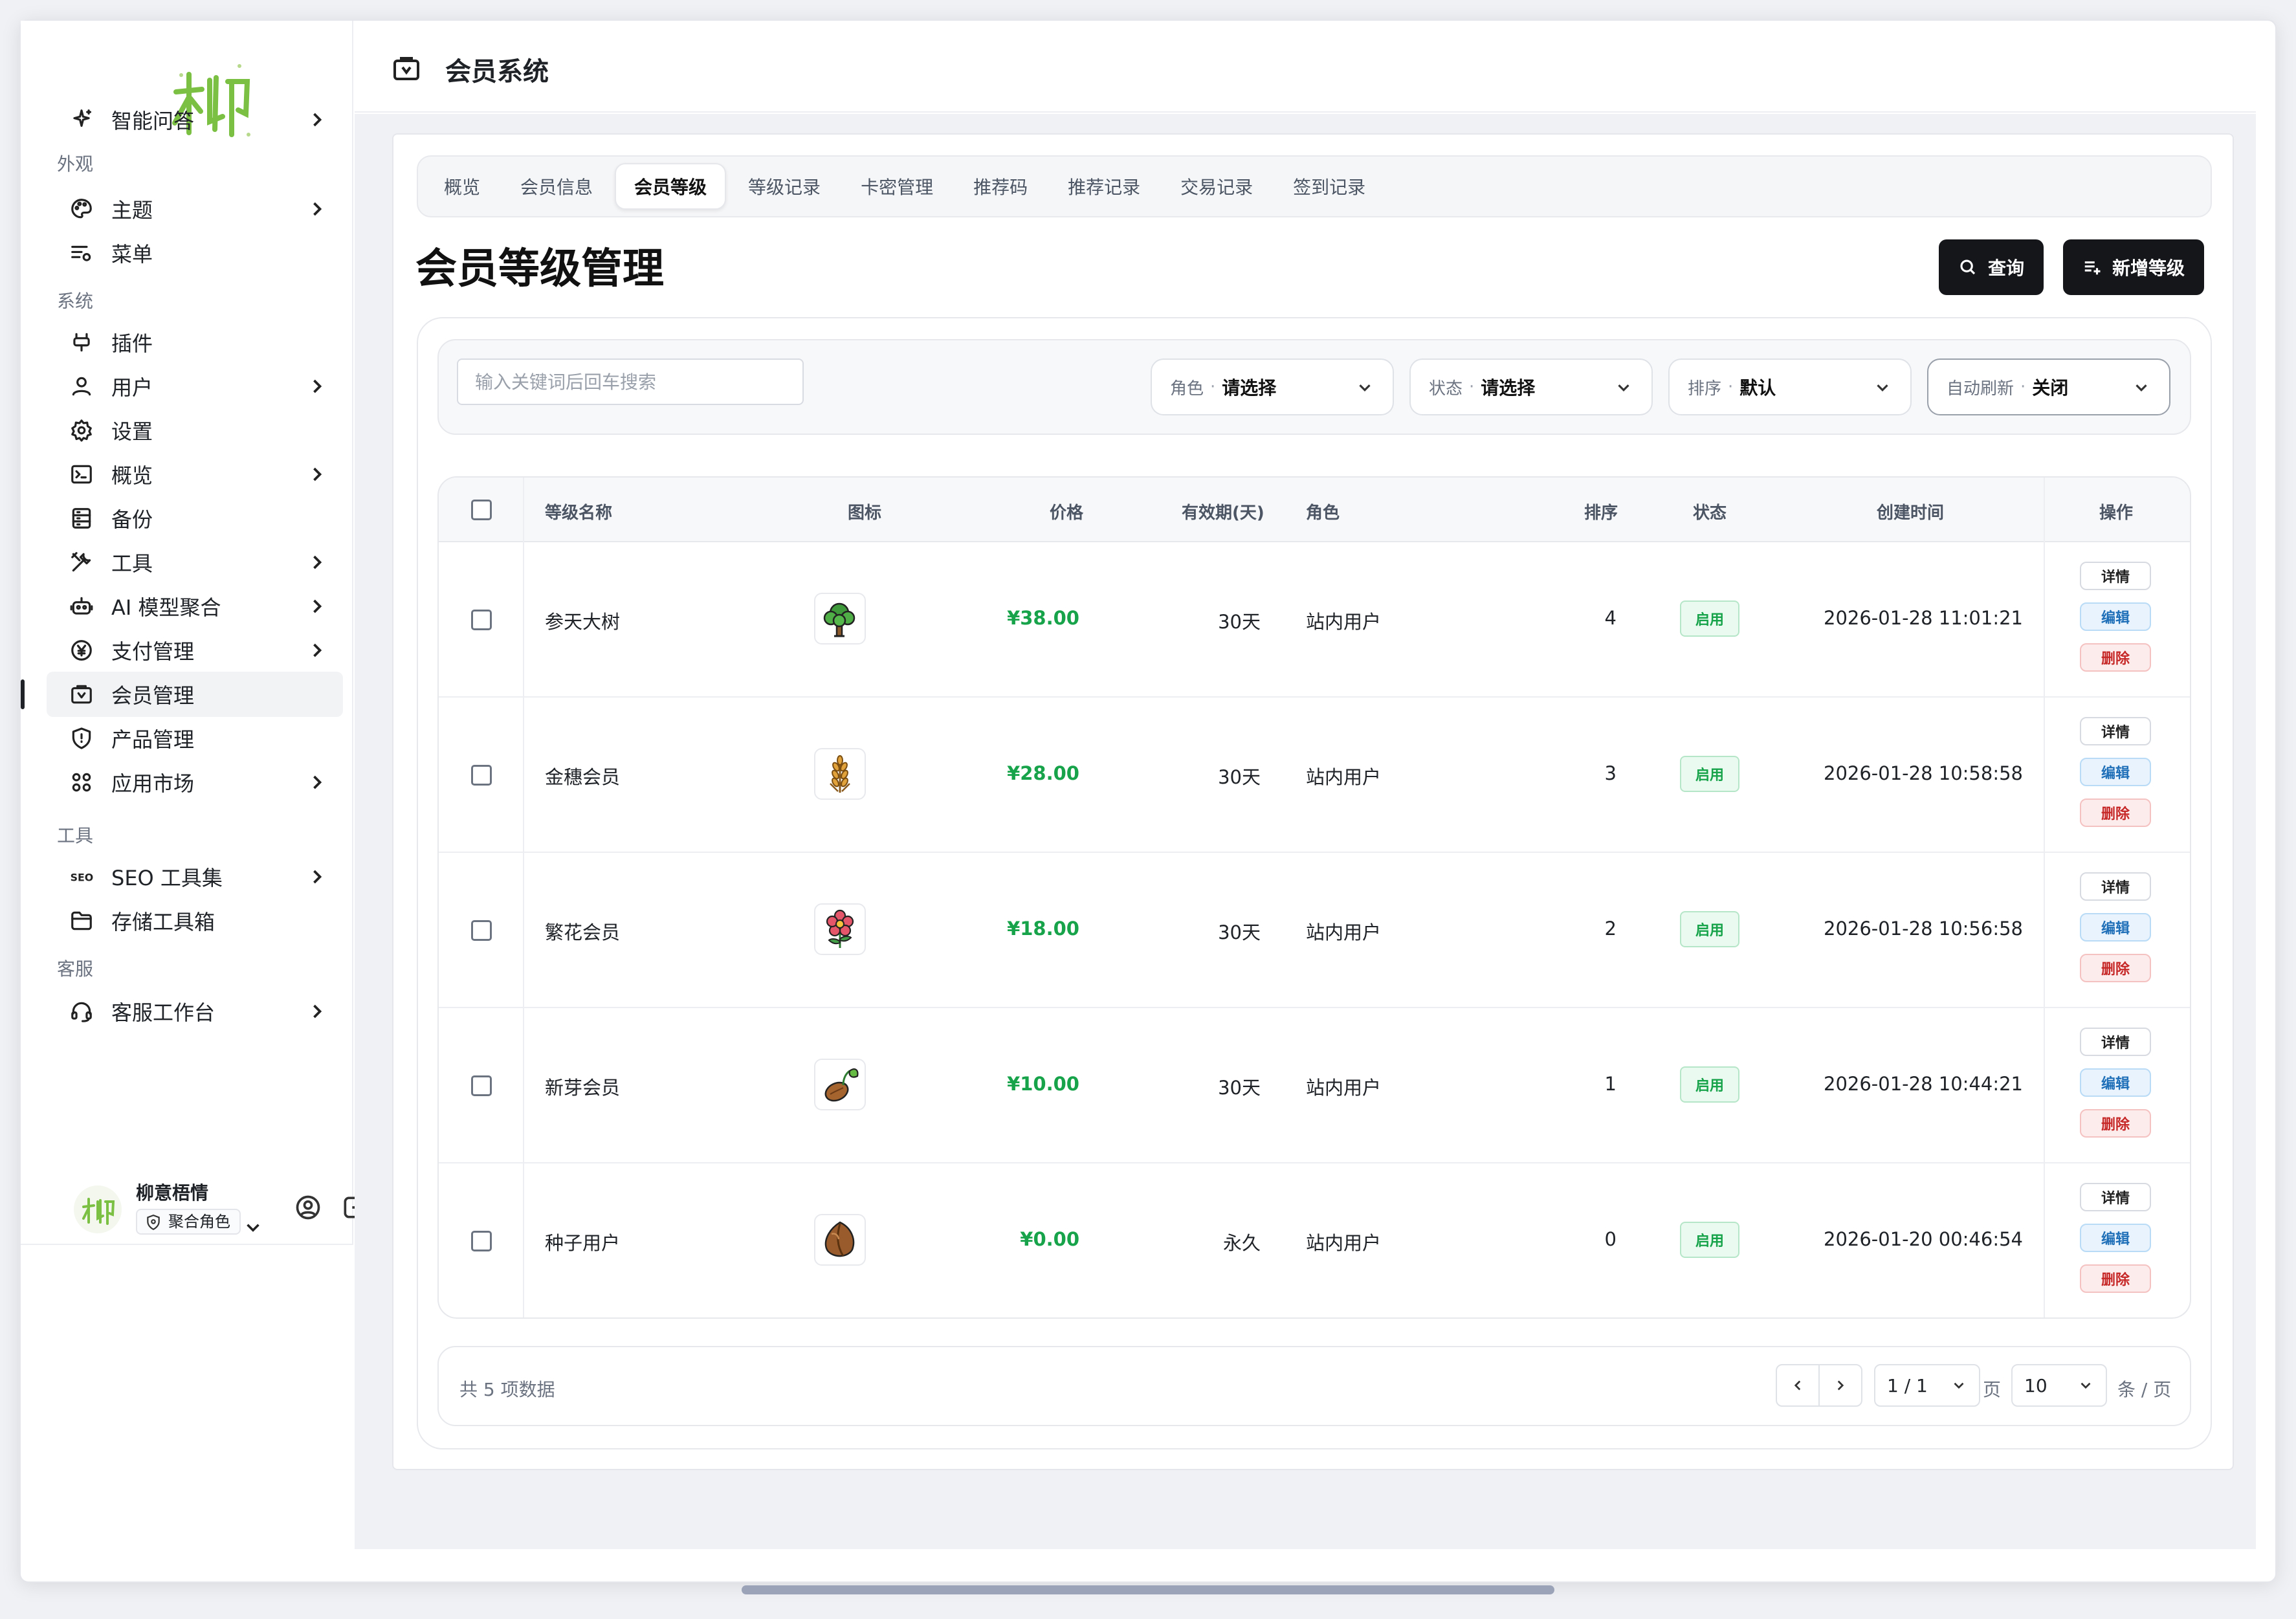 The height and width of the screenshot is (1619, 2296). I want to click on created-time: 2026-01-20 00:46:54, so click(1923, 1239).